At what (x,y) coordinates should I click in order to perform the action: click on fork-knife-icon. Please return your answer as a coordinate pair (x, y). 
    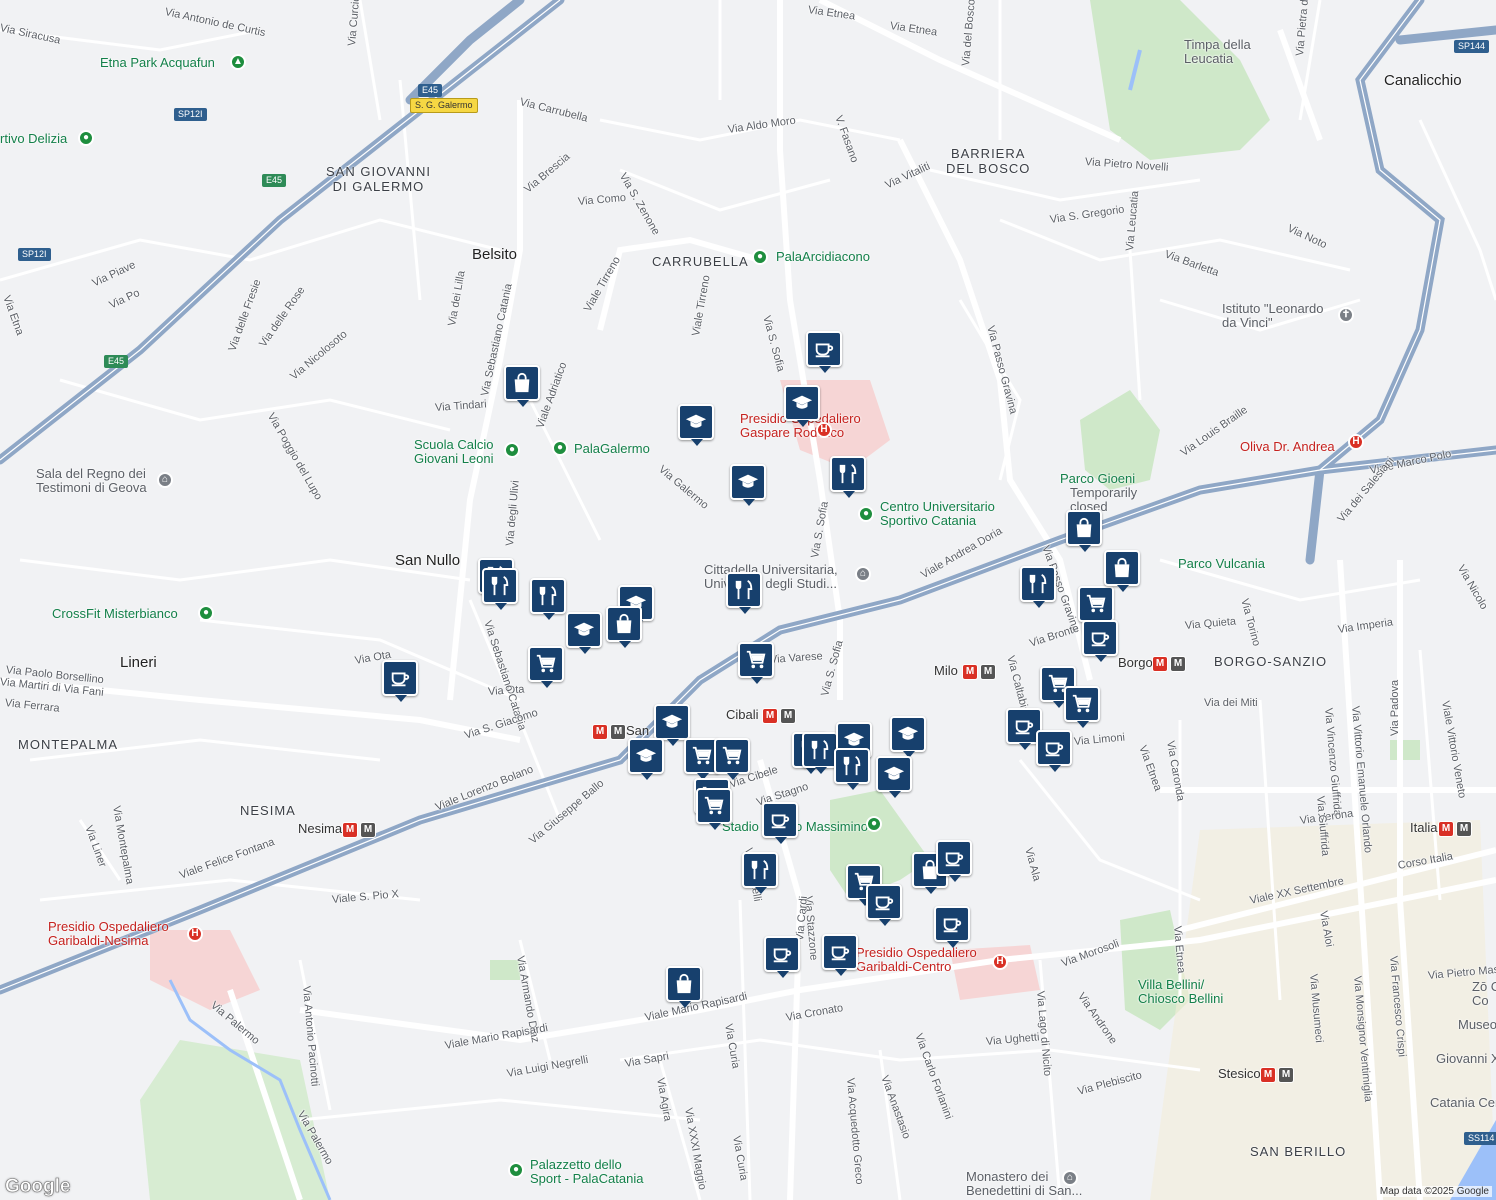
    Looking at the image, I should click on (744, 590).